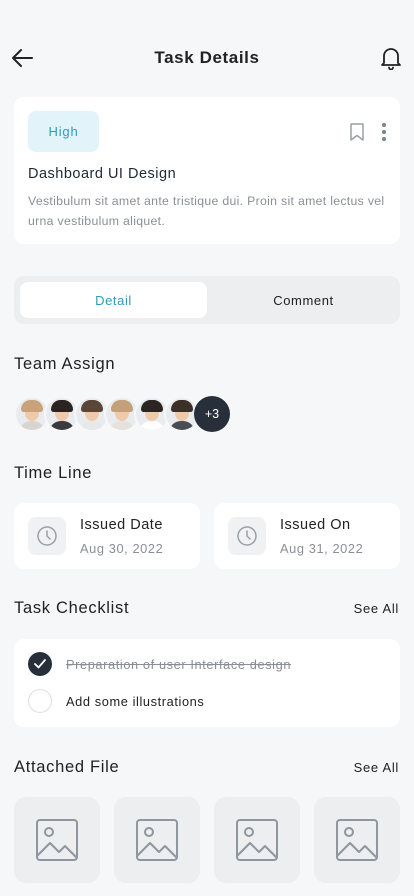 The image size is (414, 896). I want to click on page-title: Task Details, so click(207, 57).